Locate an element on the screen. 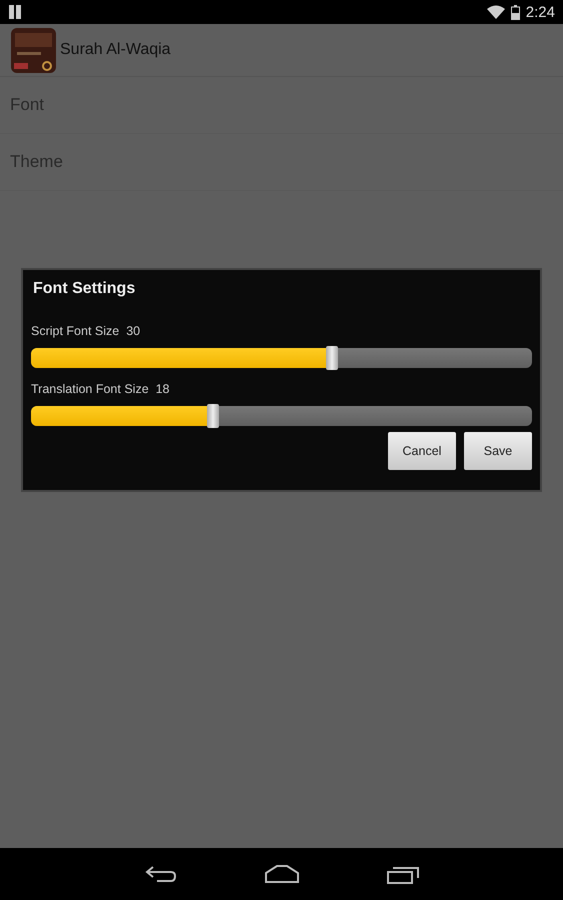  save-button: Save is located at coordinates (498, 451).